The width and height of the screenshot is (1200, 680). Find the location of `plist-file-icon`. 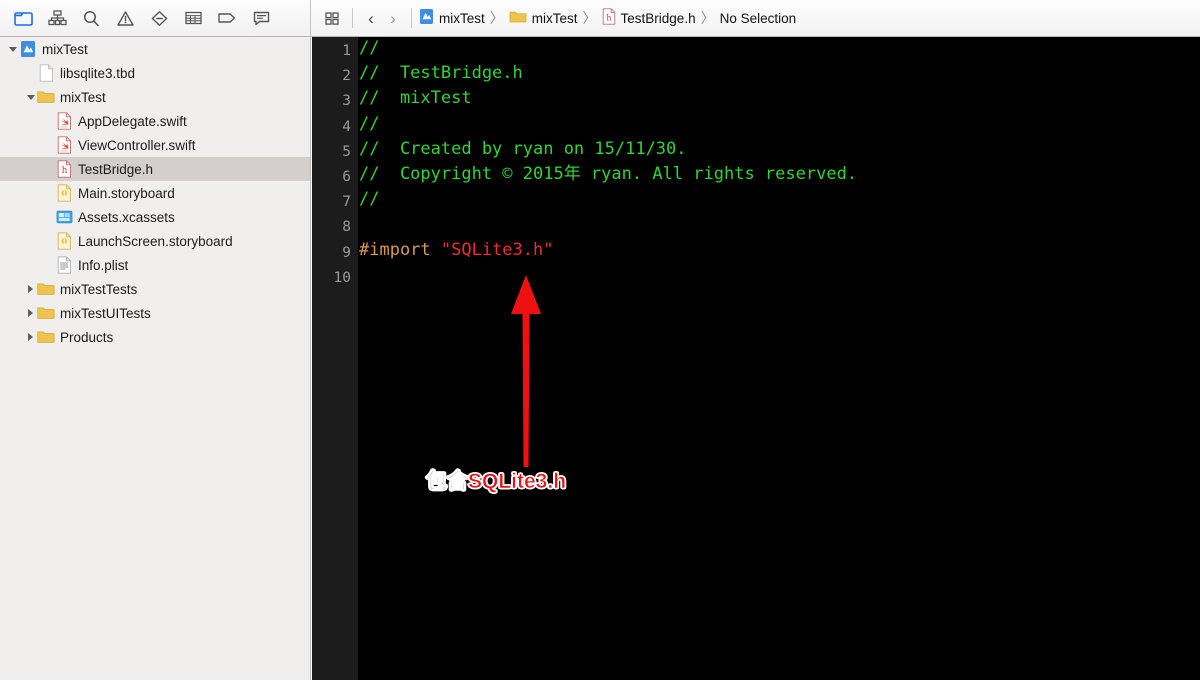

plist-file-icon is located at coordinates (64, 265).